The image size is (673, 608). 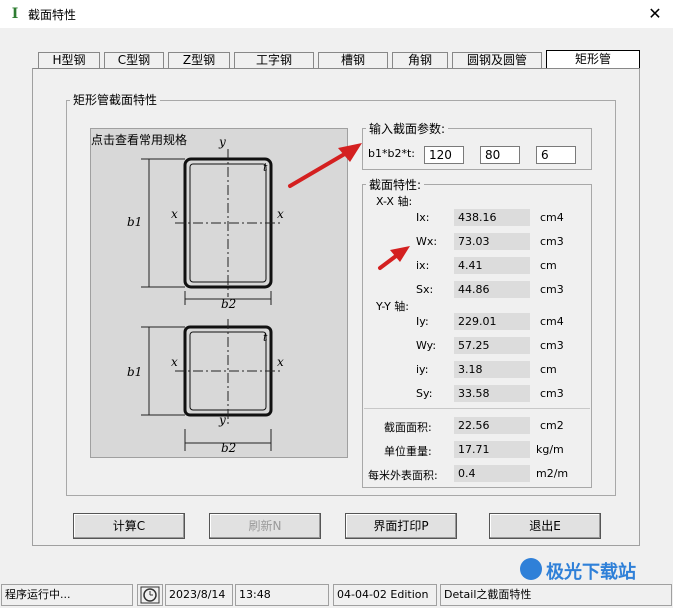 What do you see at coordinates (385, 595) in the screenshot?
I see `status-version: 04-04-02 Edition` at bounding box center [385, 595].